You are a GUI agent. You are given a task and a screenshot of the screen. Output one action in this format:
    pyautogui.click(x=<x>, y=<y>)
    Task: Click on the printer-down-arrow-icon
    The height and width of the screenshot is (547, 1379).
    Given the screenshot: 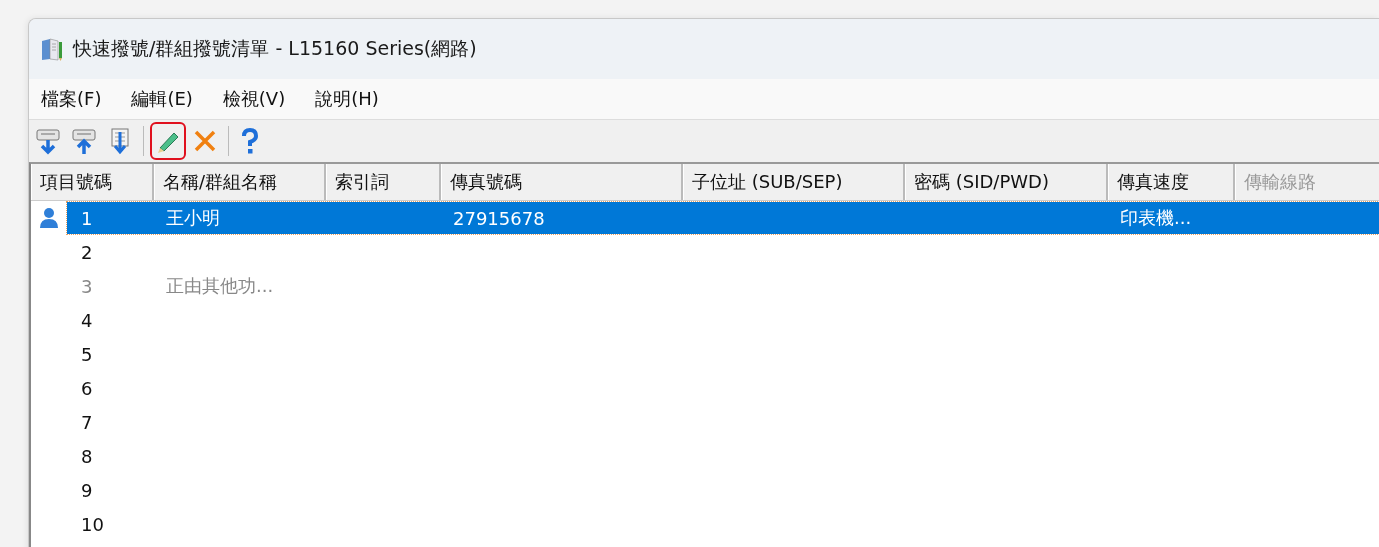 What is the action you would take?
    pyautogui.click(x=48, y=141)
    